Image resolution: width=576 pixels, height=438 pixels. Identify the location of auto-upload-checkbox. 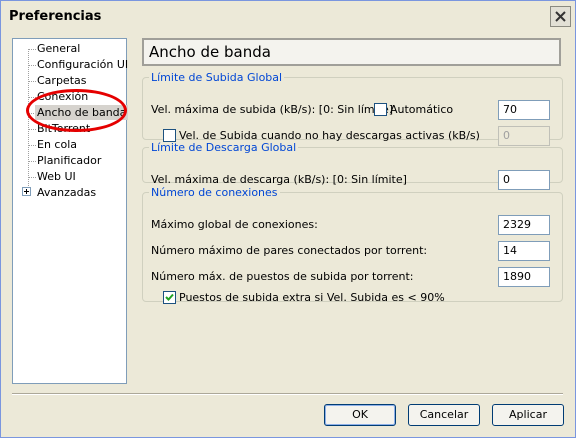
(380, 109).